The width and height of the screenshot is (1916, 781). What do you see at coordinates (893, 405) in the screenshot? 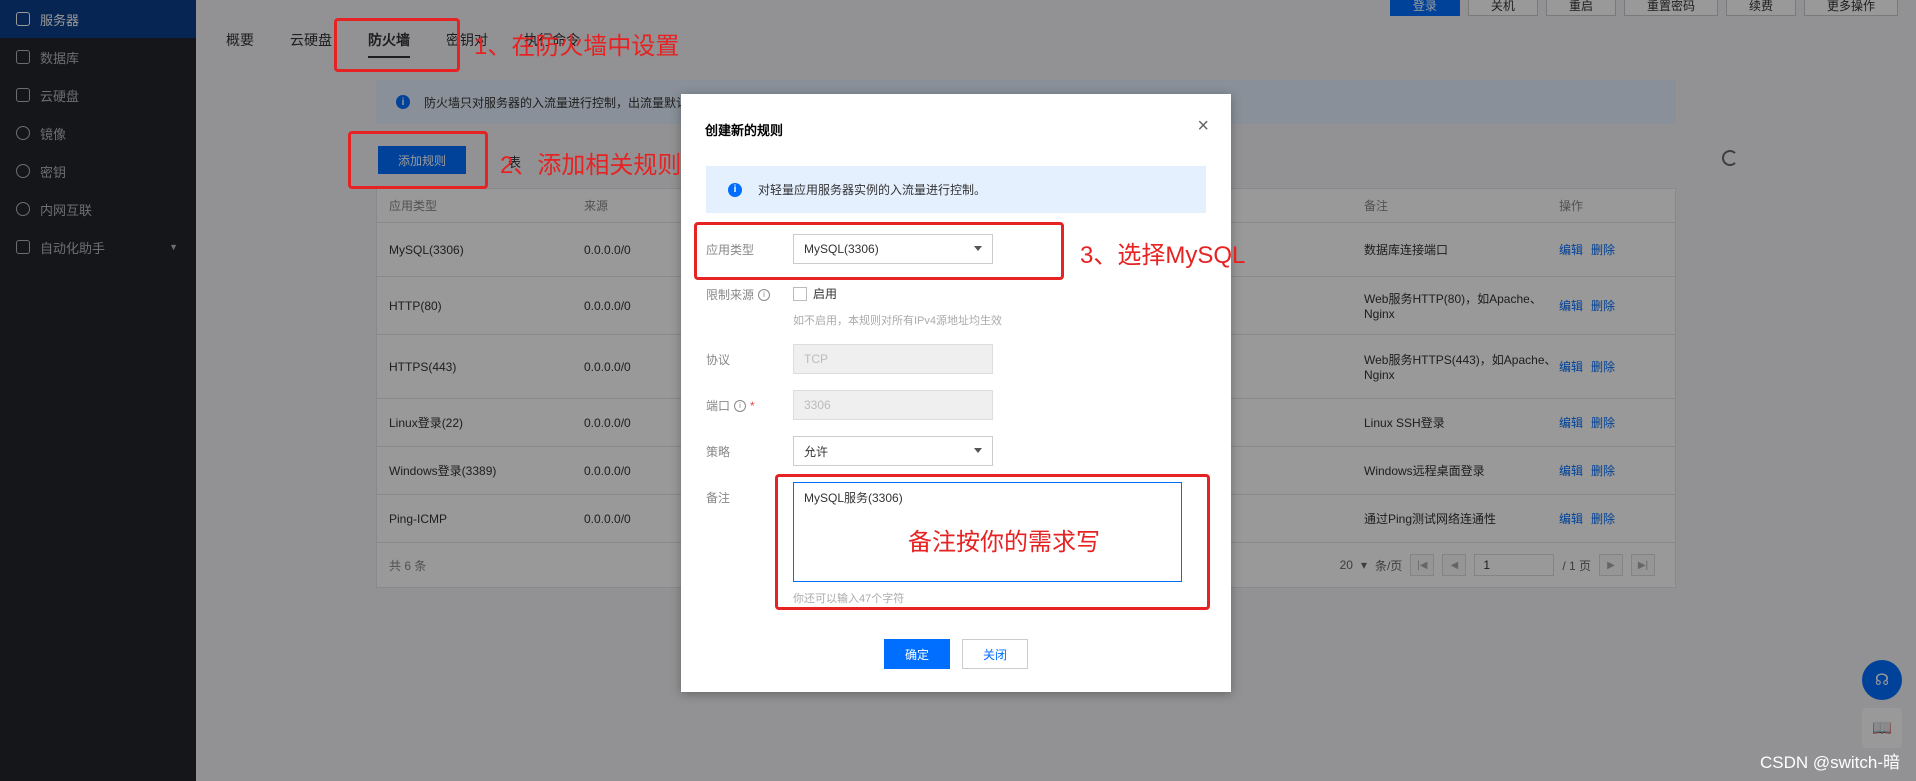
I see `port-input: 3306` at bounding box center [893, 405].